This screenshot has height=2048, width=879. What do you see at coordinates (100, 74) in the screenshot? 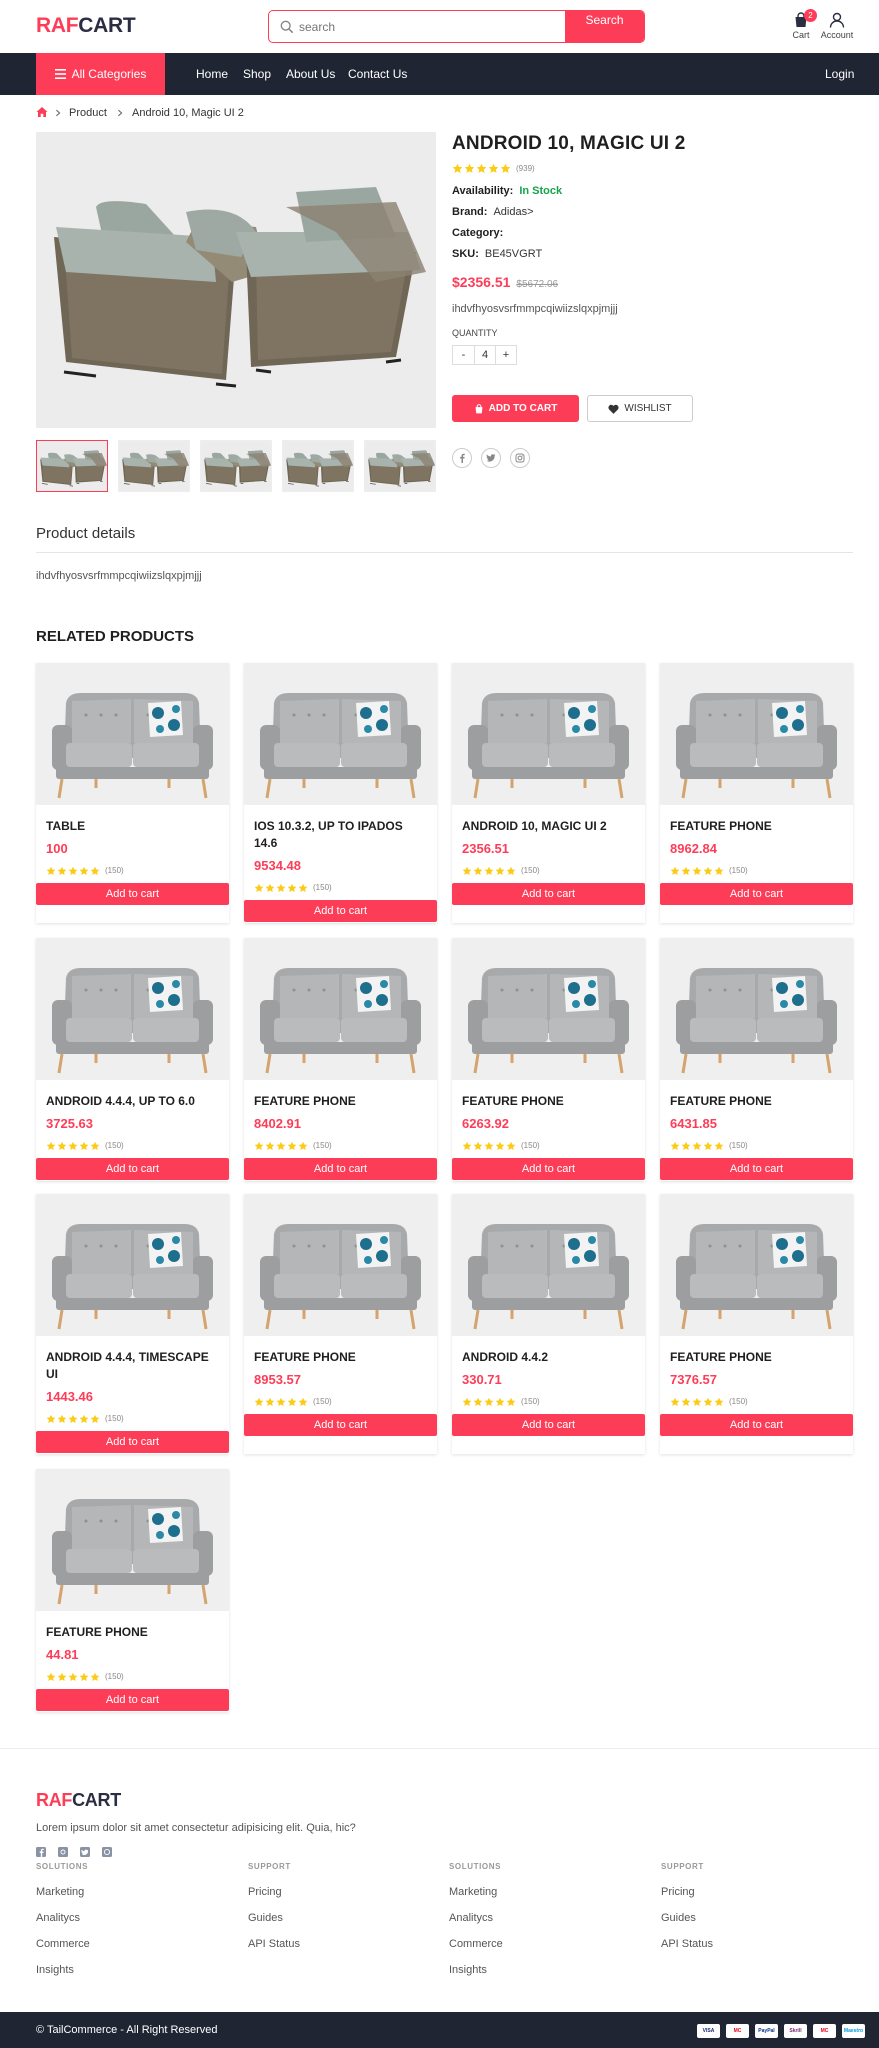
I see `all-categories-button: All Categories` at bounding box center [100, 74].